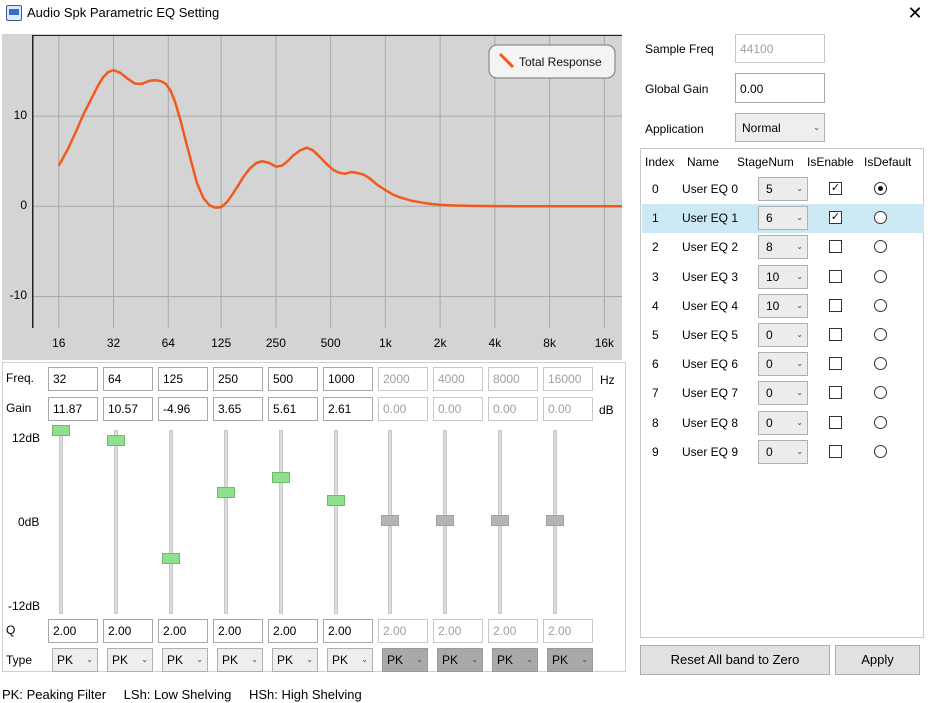 Image resolution: width=934 pixels, height=703 pixels. Describe the element at coordinates (238, 409) in the screenshot. I see `band-gain-field: 3.65` at that location.